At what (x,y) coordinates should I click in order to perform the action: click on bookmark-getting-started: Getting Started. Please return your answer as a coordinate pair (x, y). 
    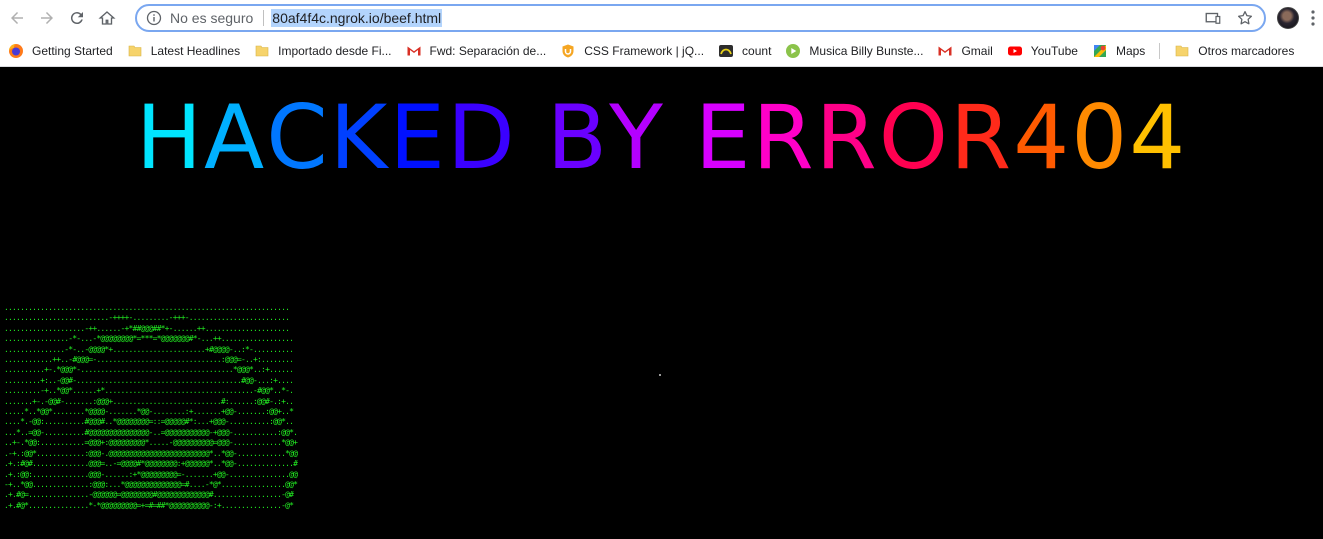
    Looking at the image, I should click on (59, 51).